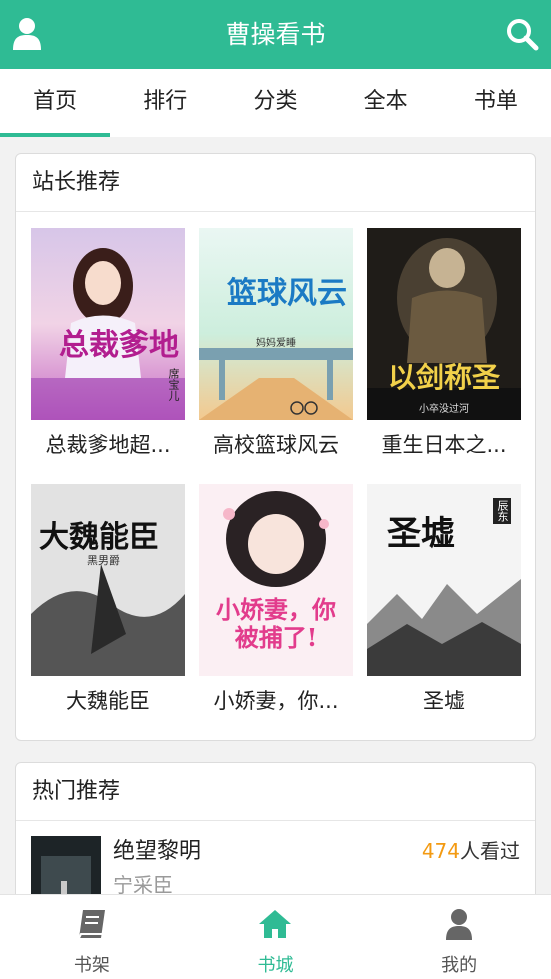 The image size is (551, 979). Describe the element at coordinates (108, 580) in the screenshot. I see `book-cover: 大魏能臣 黑男爵` at that location.